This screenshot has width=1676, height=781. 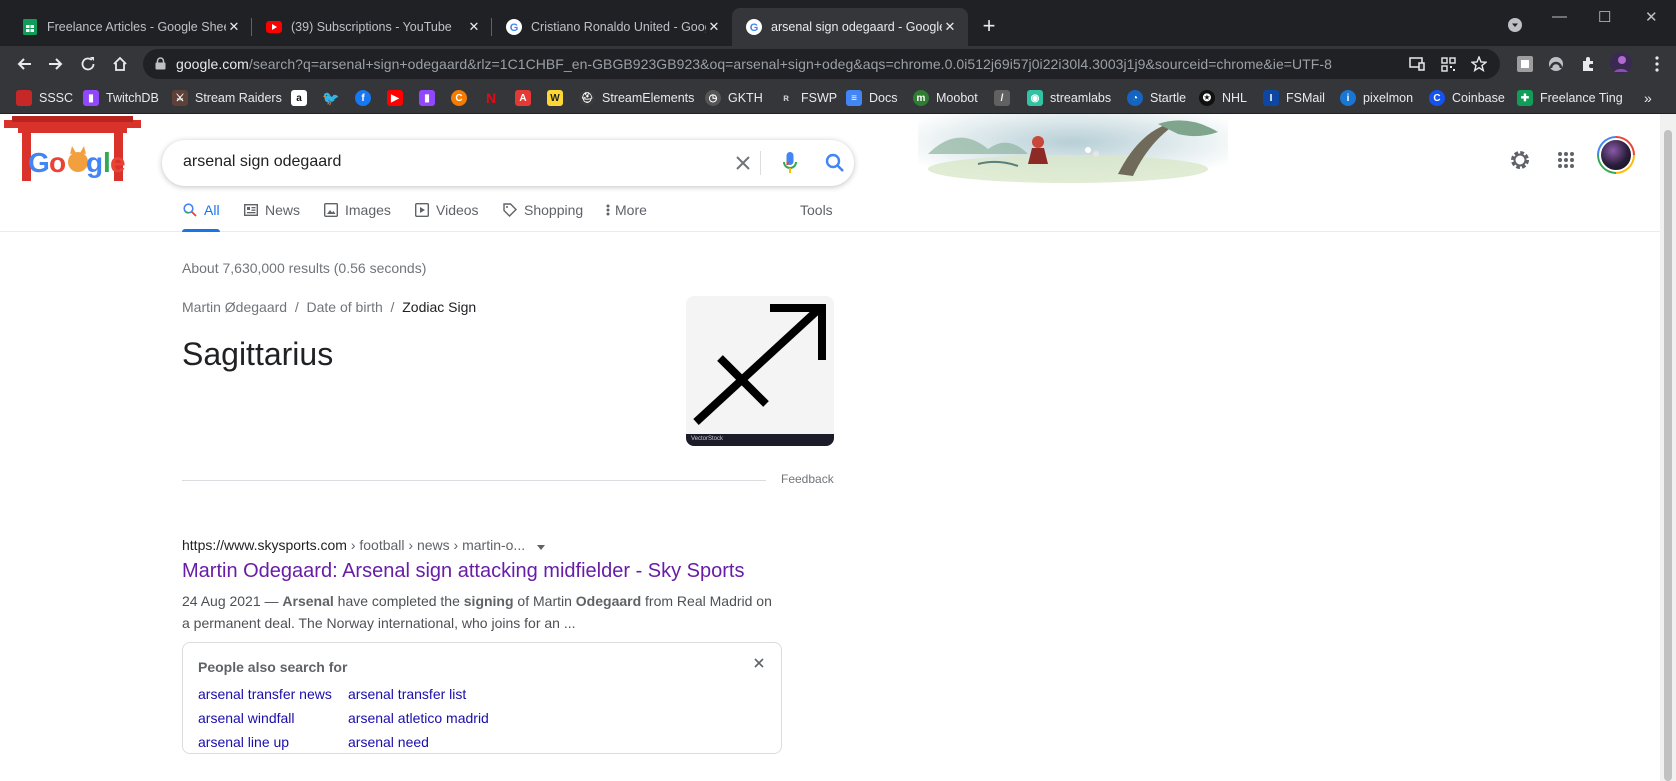 What do you see at coordinates (265, 694) in the screenshot?
I see `related-search-link: arsenal transfer news` at bounding box center [265, 694].